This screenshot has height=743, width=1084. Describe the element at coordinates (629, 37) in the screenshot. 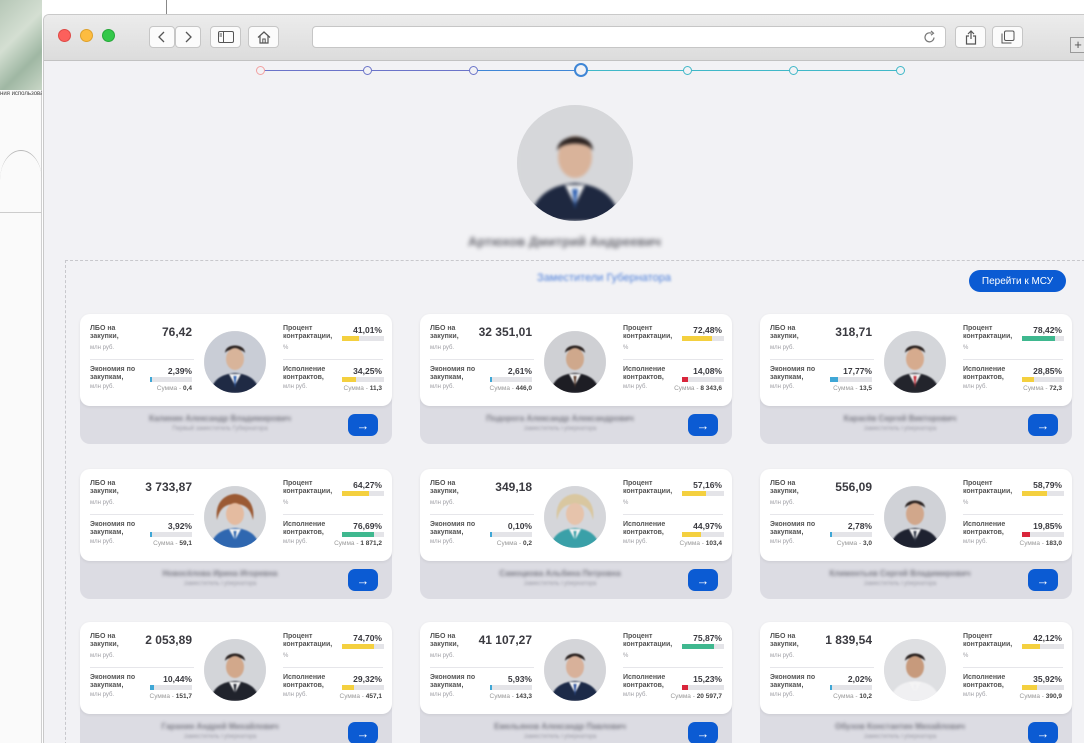

I see `address-bar` at that location.